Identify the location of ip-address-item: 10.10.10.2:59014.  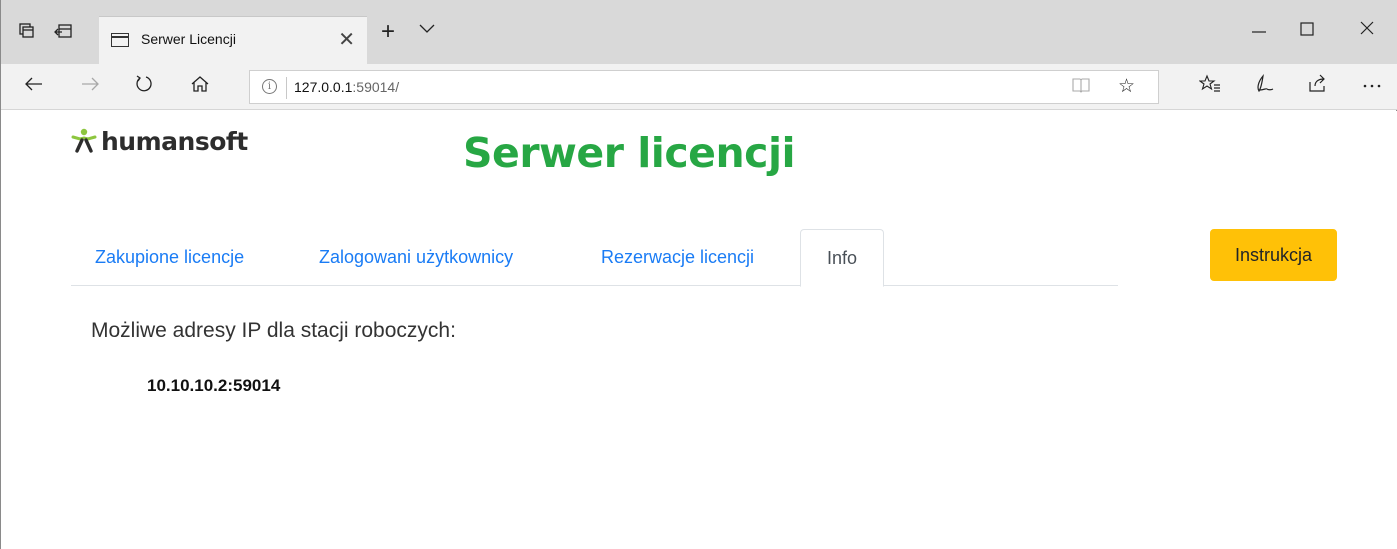
(214, 385).